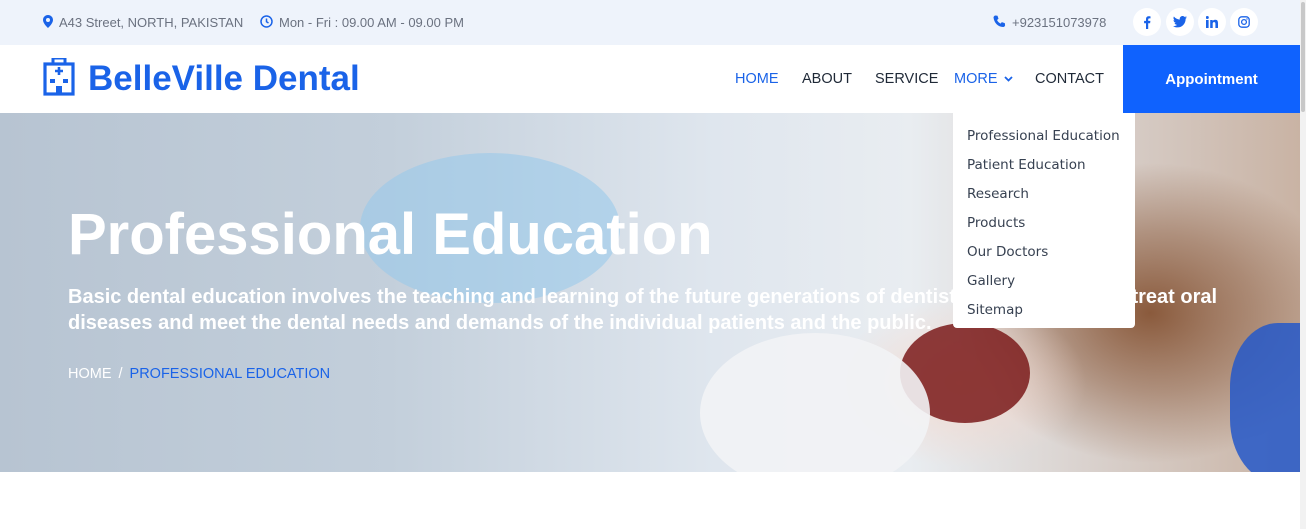 The width and height of the screenshot is (1306, 529). I want to click on dropdown-item-professional-education: Professional Education, so click(1044, 135).